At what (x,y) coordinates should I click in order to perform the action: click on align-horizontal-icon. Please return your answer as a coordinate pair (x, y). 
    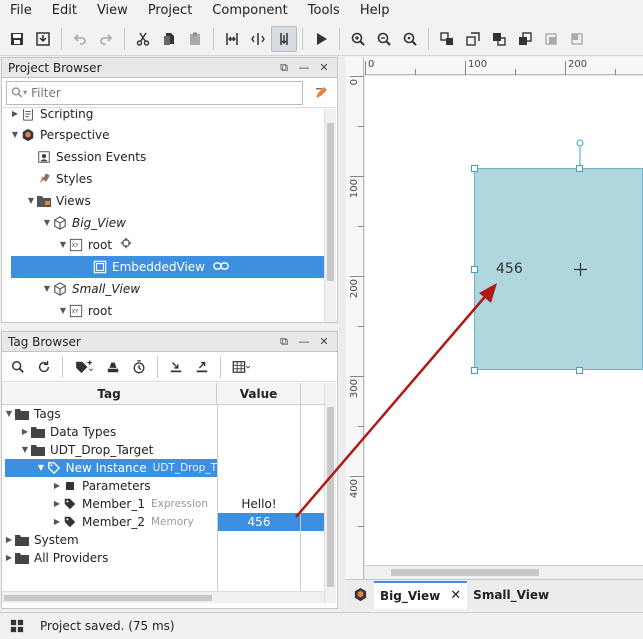
    Looking at the image, I should click on (232, 39).